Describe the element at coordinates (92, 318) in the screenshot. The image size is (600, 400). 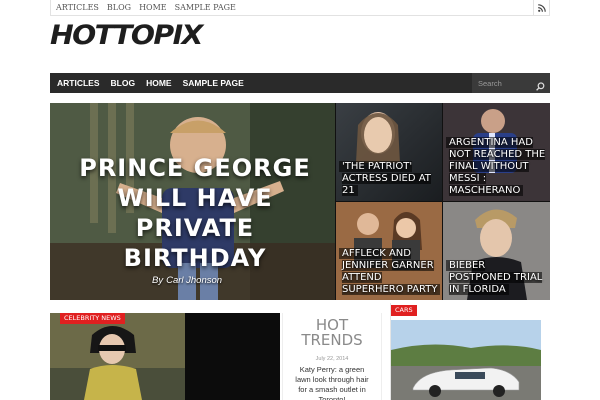
I see `category-badge-celebrity: CELEBRITY NEWS` at that location.